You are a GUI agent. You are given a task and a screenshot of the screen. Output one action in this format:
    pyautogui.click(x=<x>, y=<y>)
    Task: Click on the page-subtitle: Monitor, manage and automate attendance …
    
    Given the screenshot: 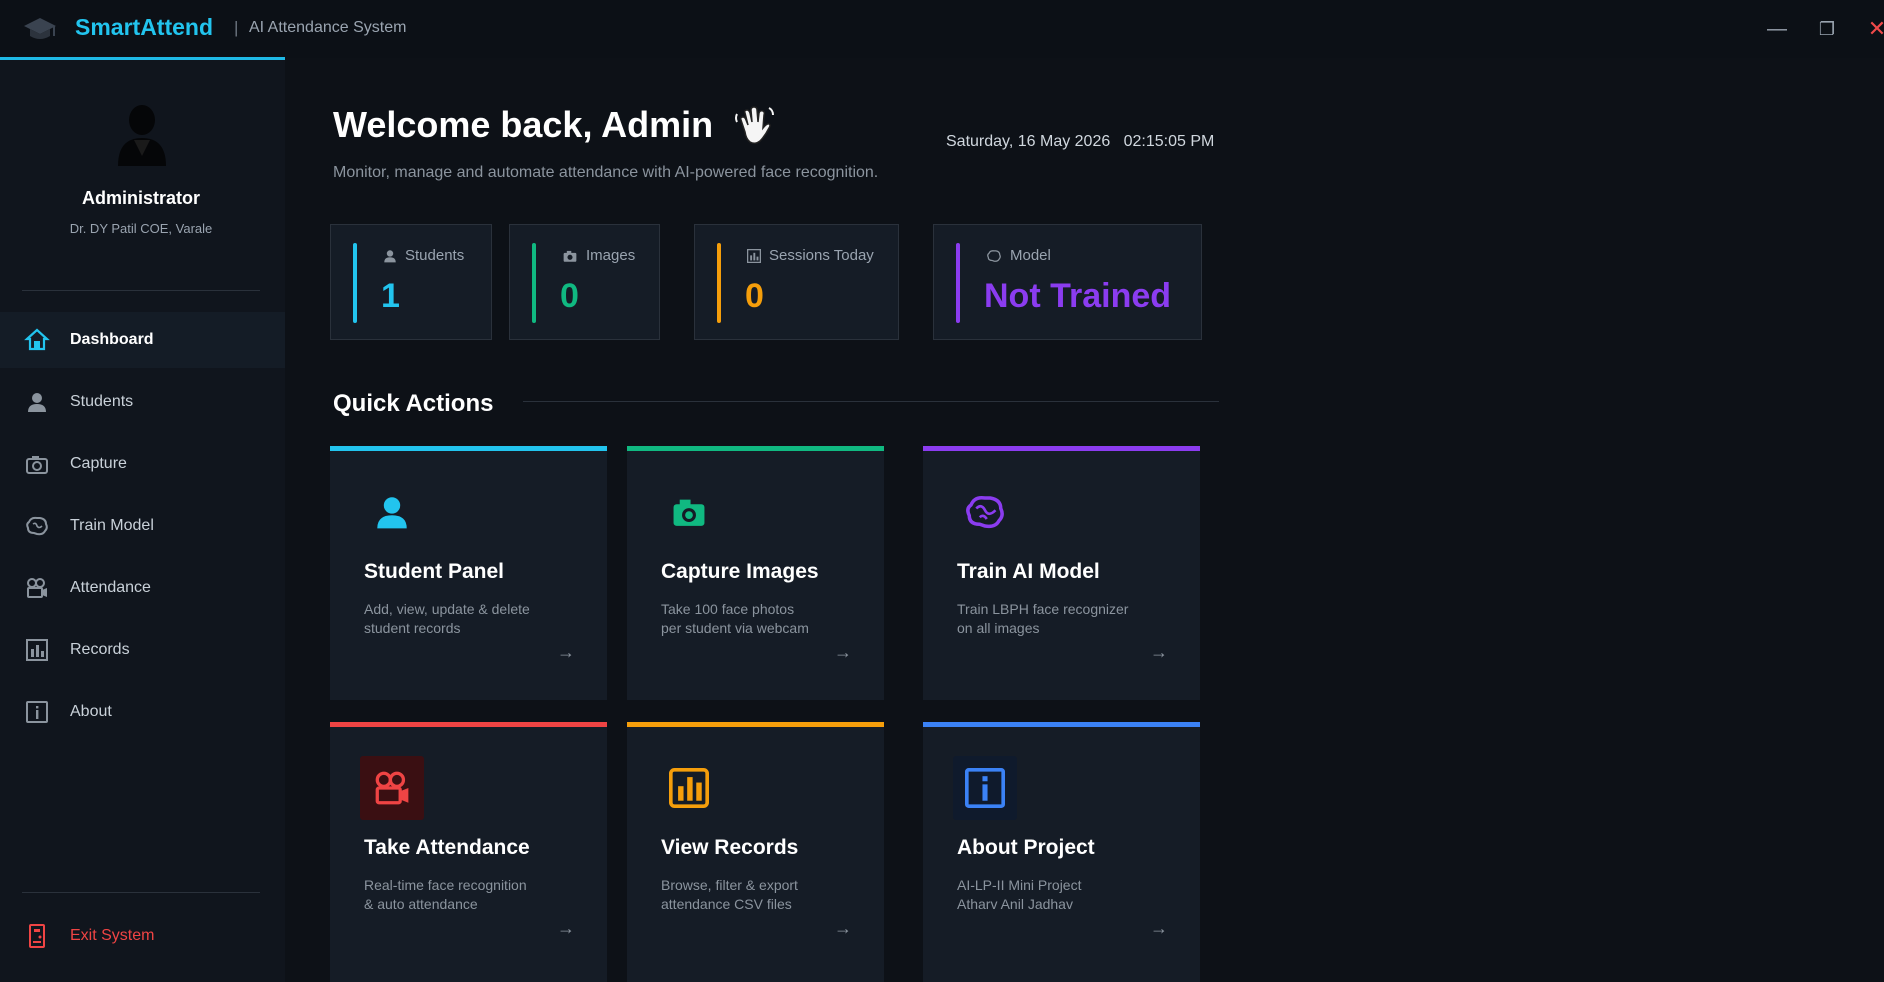 What is the action you would take?
    pyautogui.click(x=606, y=172)
    